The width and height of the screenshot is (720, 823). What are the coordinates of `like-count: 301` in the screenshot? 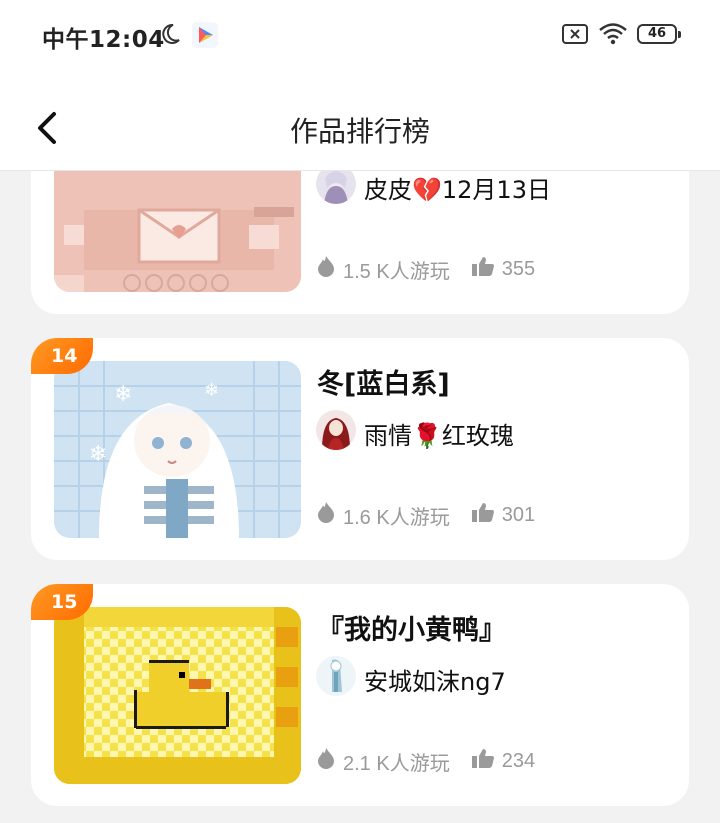 It's located at (518, 514).